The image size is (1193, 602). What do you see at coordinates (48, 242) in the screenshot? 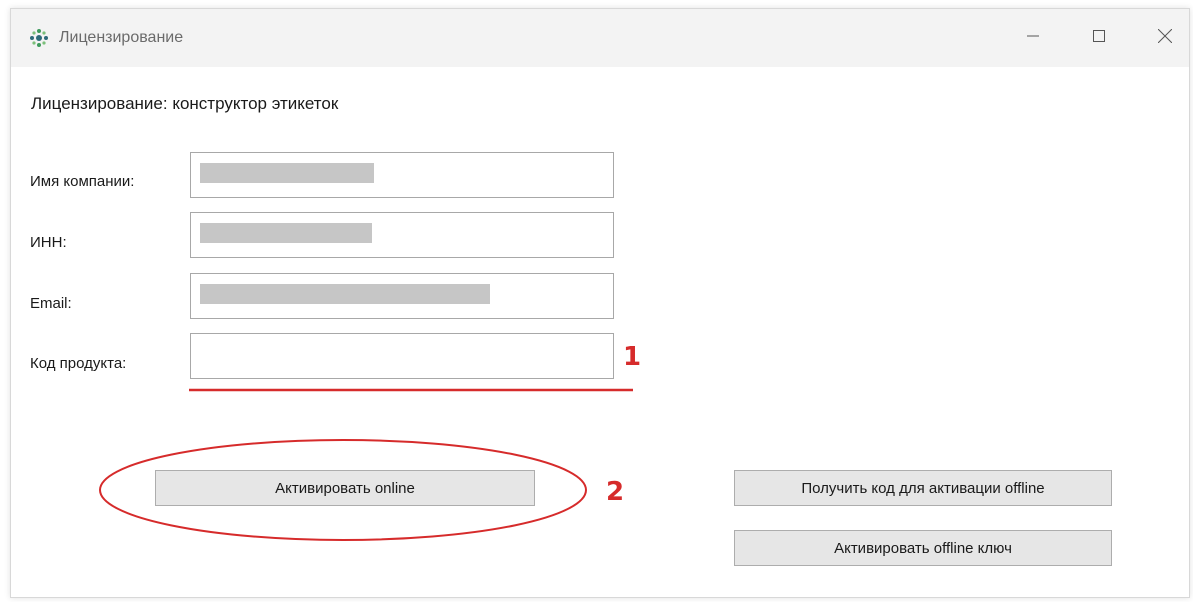
I see `inn-label: ИНН:` at bounding box center [48, 242].